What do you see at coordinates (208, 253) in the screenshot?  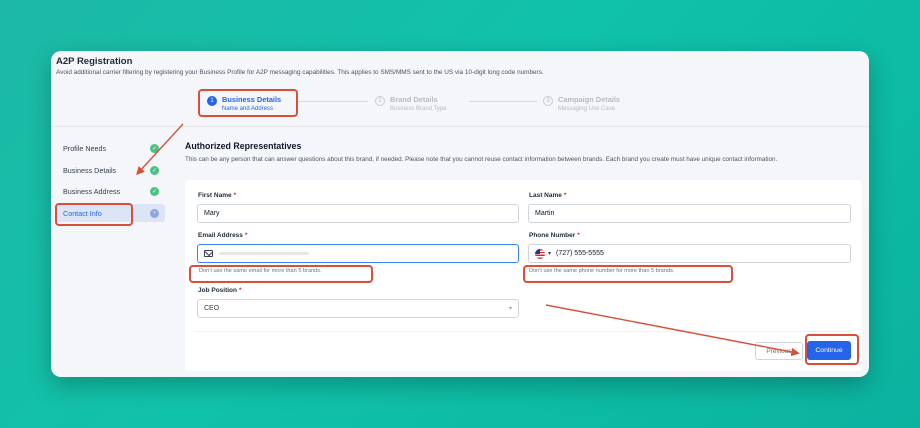 I see `envelope-icon` at bounding box center [208, 253].